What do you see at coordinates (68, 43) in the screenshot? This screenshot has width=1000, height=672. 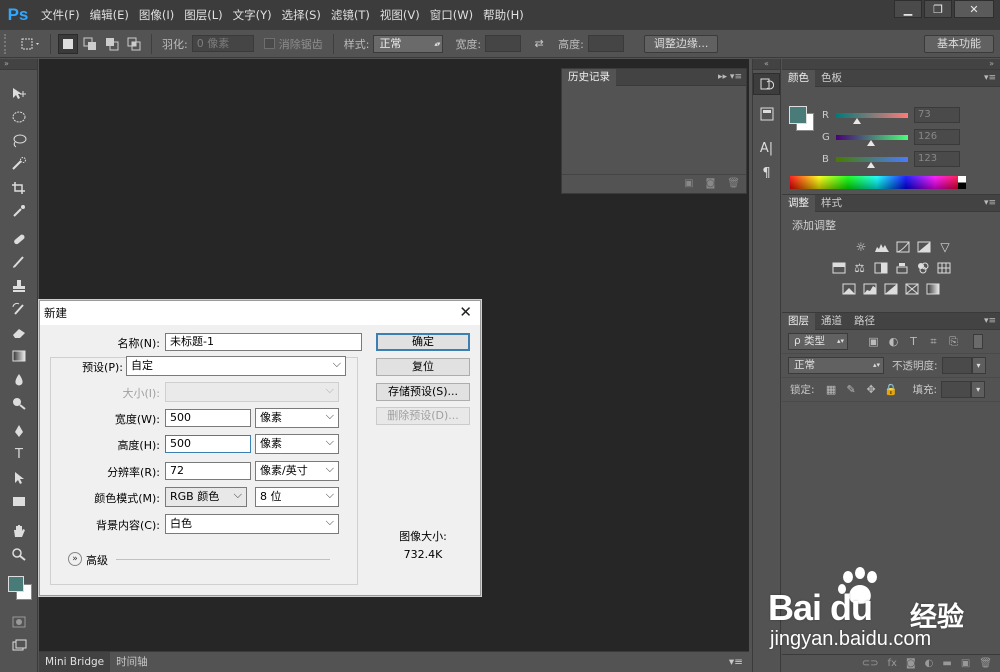 I see `new-selection-icon` at bounding box center [68, 43].